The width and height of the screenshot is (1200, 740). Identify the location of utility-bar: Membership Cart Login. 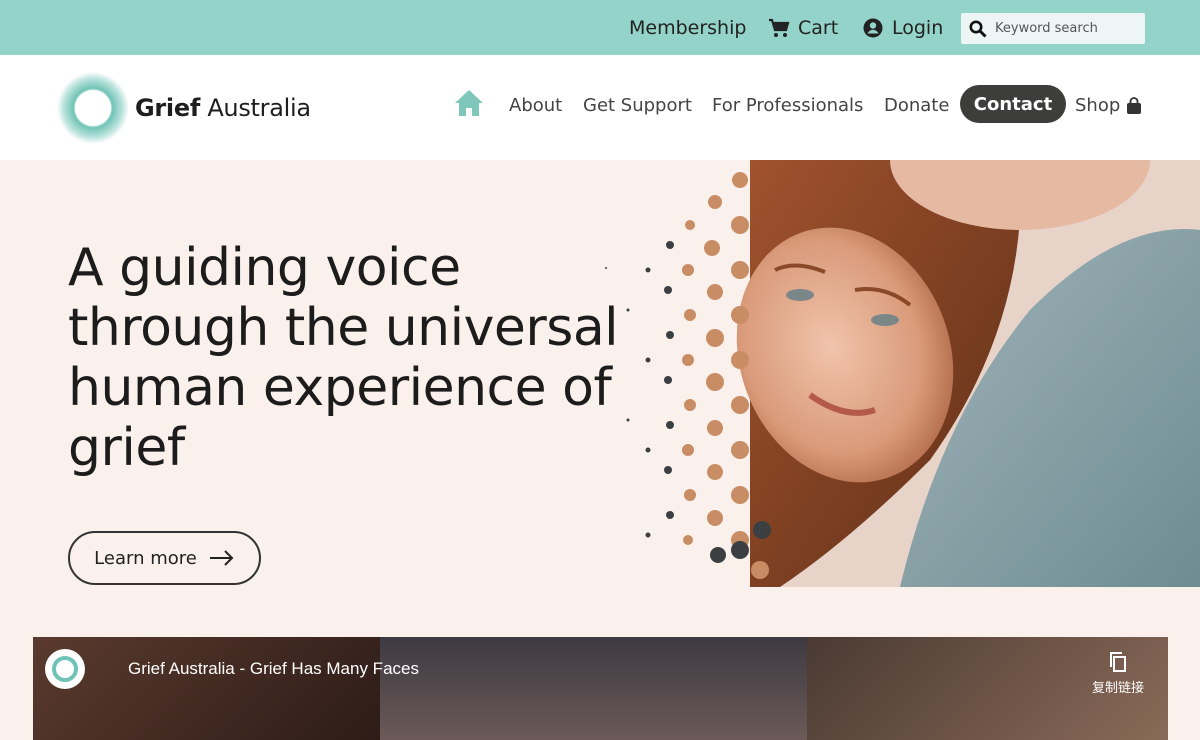
(600, 27).